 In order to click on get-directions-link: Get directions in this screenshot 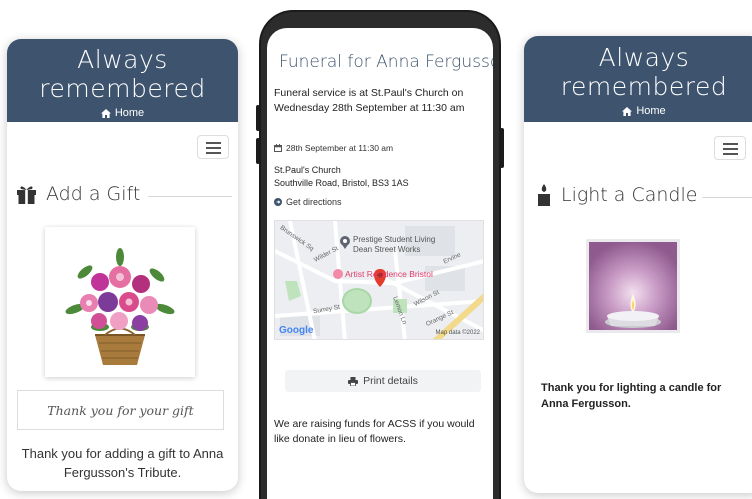, I will do `click(308, 202)`.